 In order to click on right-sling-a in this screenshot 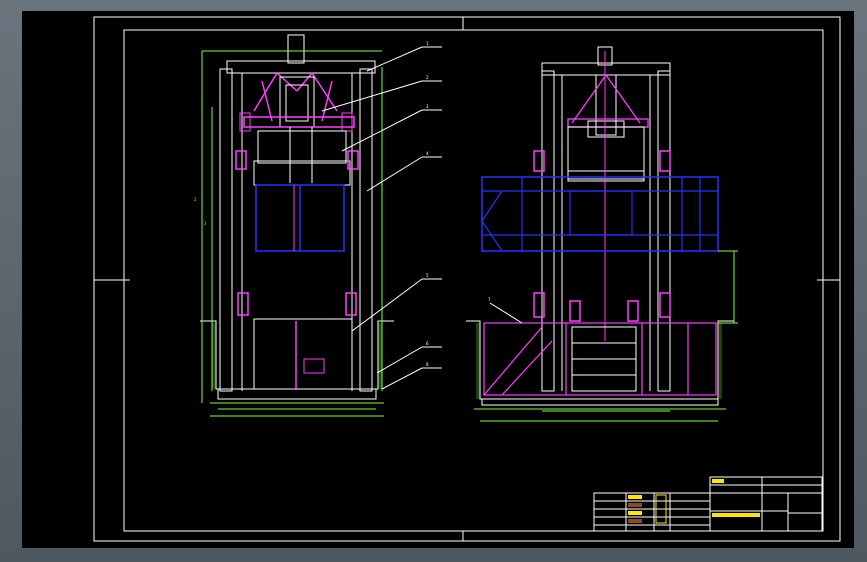, I will do `click(606, 98)`.